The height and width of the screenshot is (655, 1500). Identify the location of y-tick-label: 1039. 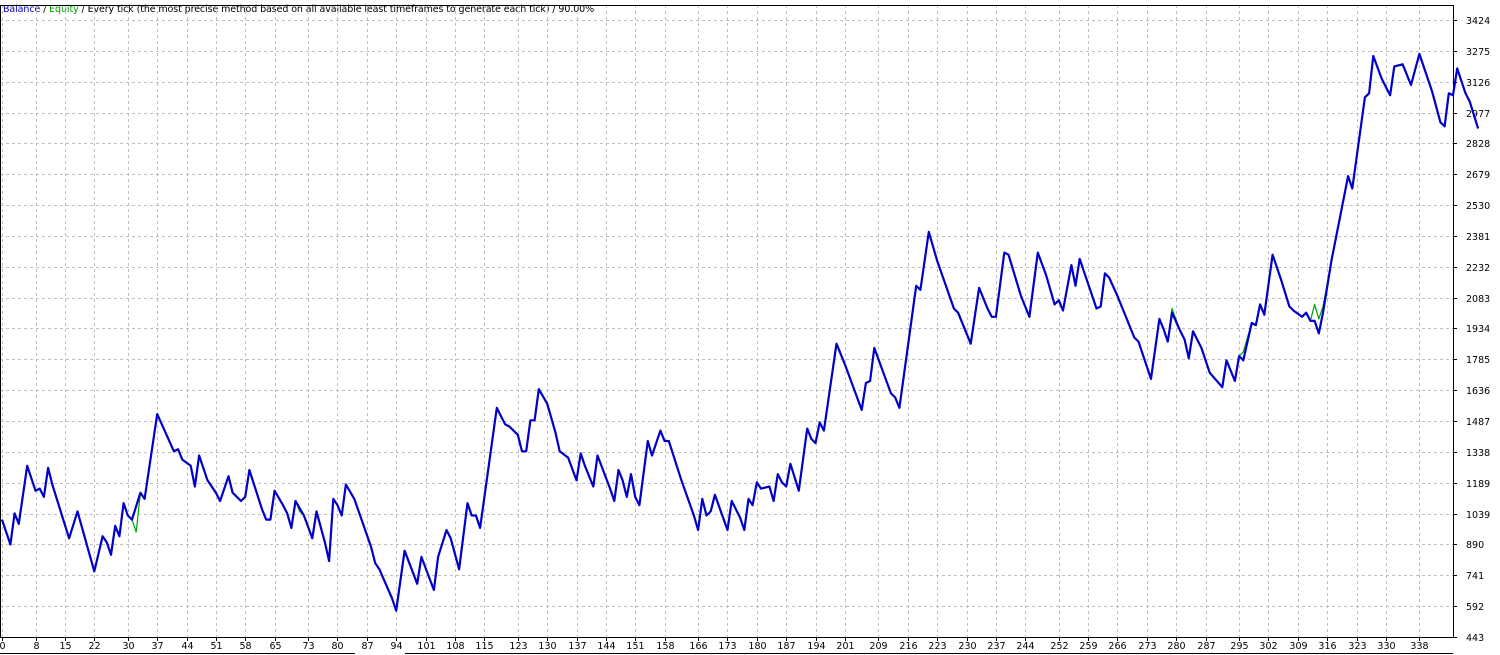
(1478, 515).